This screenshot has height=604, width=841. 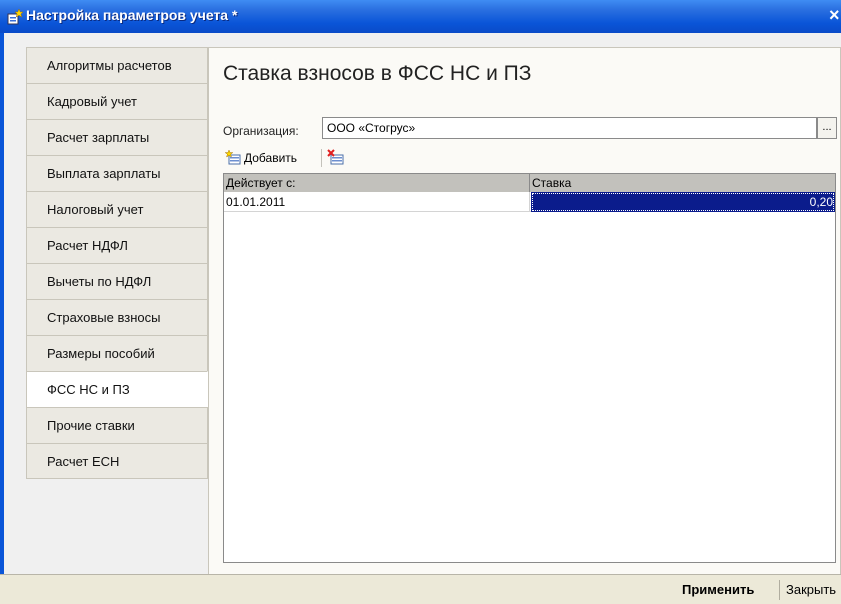 I want to click on tab-ndfl-calc: Расчет НДФЛ, so click(x=117, y=245).